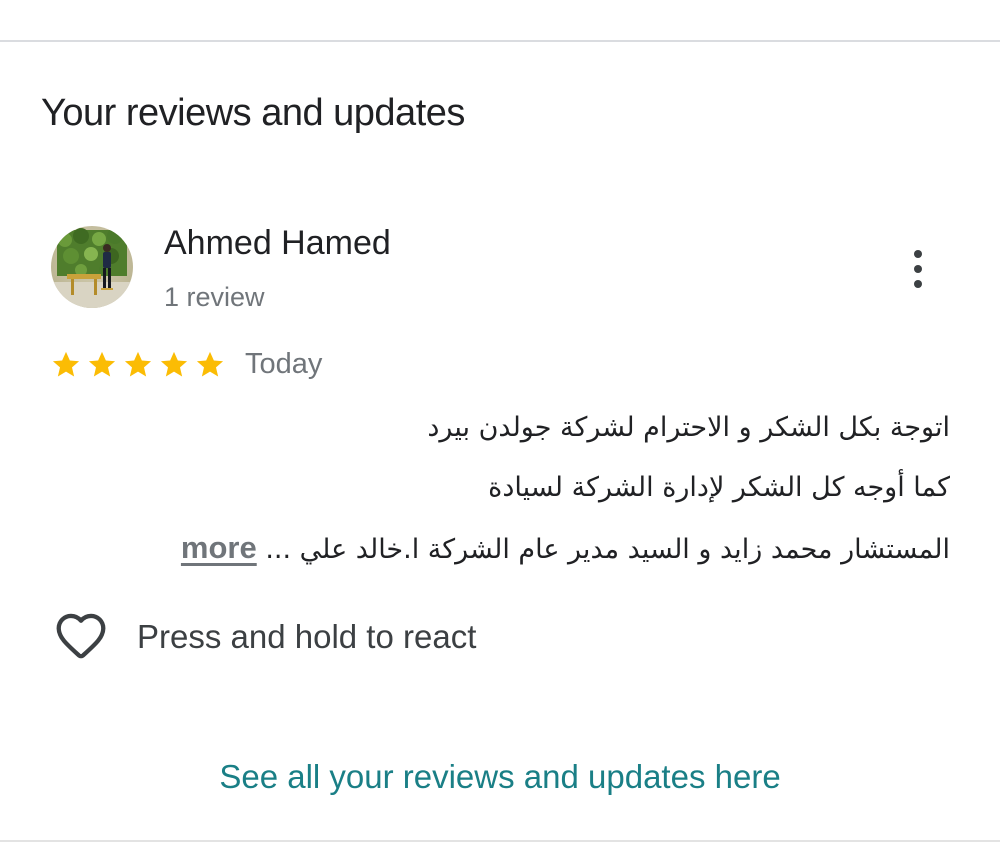 The width and height of the screenshot is (1000, 851). I want to click on react-button: Press and hold to react, so click(264, 637).